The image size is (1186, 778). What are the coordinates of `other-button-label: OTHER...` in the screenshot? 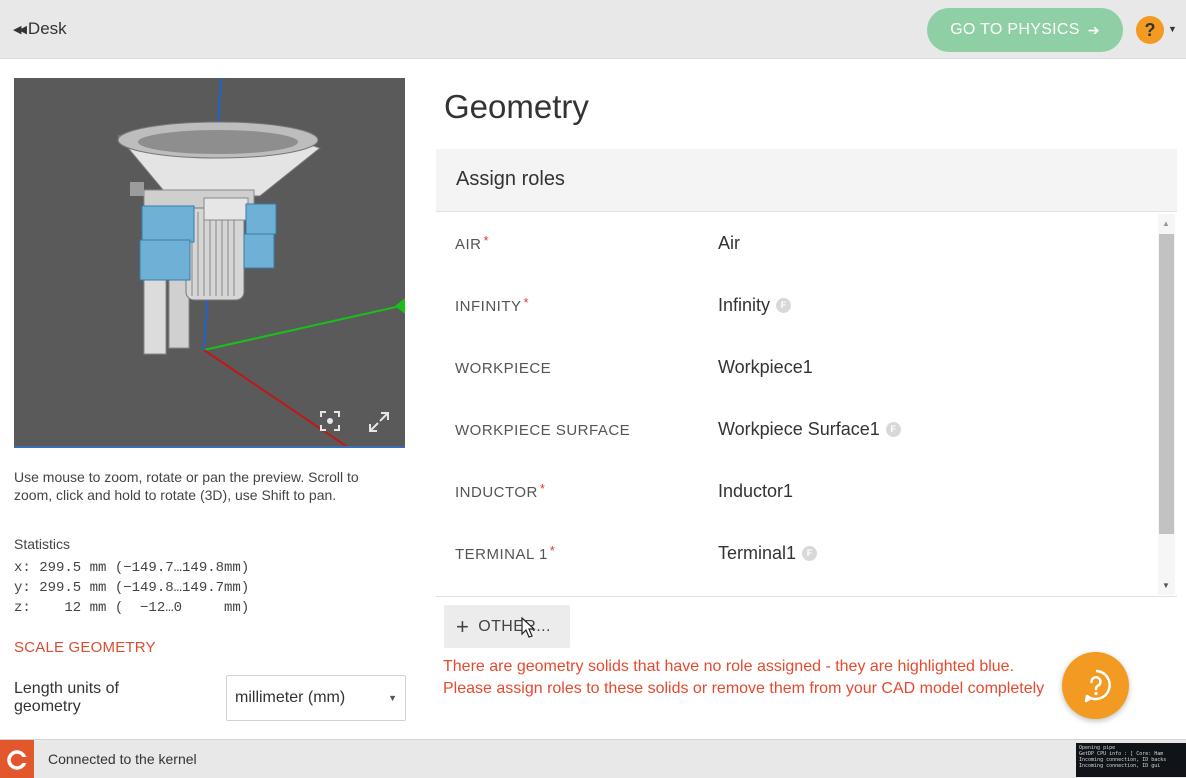 It's located at (514, 626).